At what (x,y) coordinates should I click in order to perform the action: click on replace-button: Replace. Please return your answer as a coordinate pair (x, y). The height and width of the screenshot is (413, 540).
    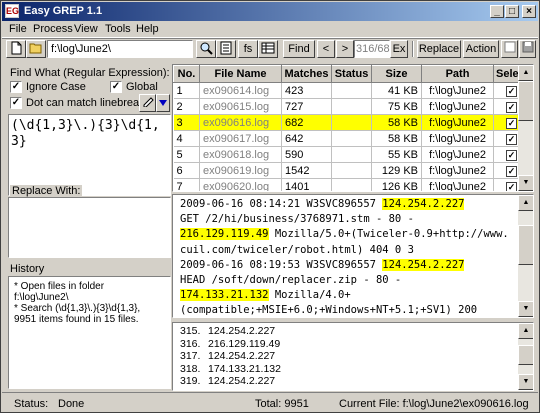
    Looking at the image, I should click on (439, 49).